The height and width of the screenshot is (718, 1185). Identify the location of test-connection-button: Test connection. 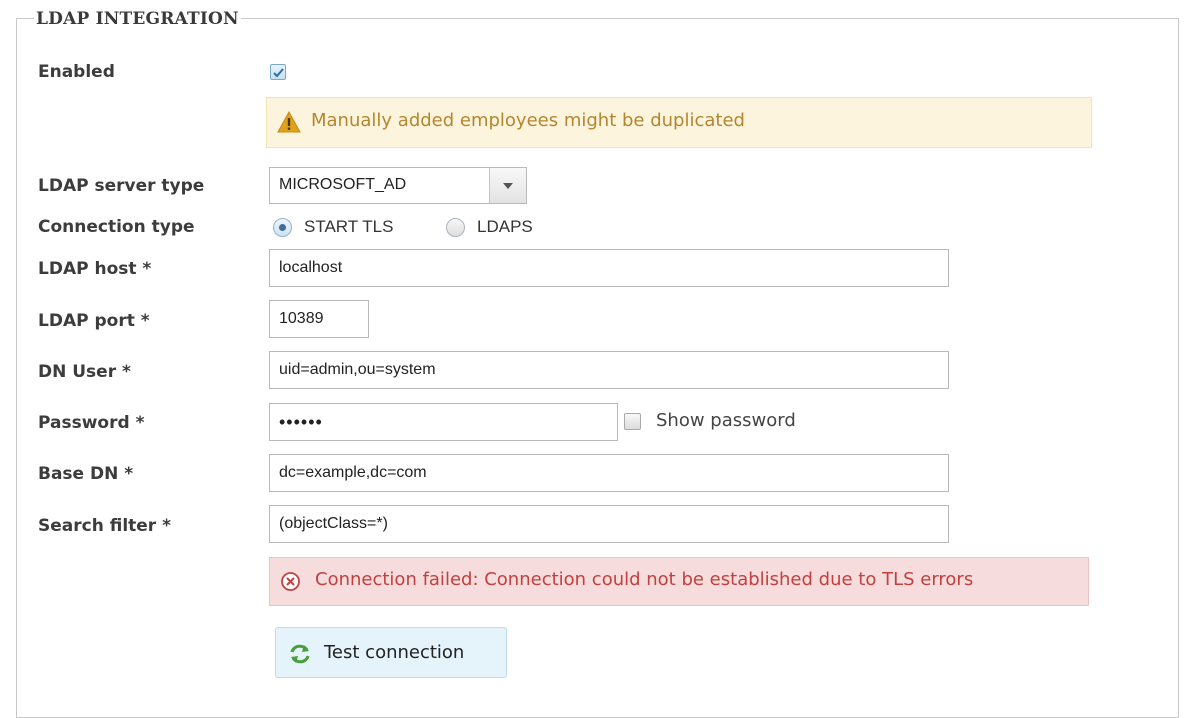
(391, 652).